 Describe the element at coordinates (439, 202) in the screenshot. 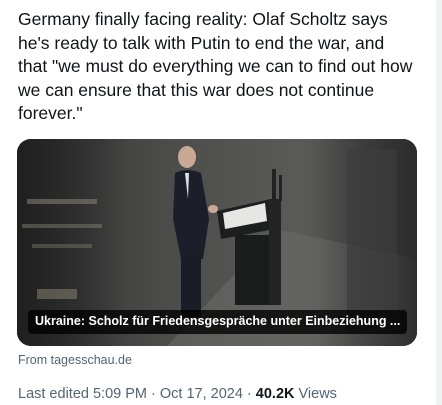

I see `scrollbar-track` at that location.